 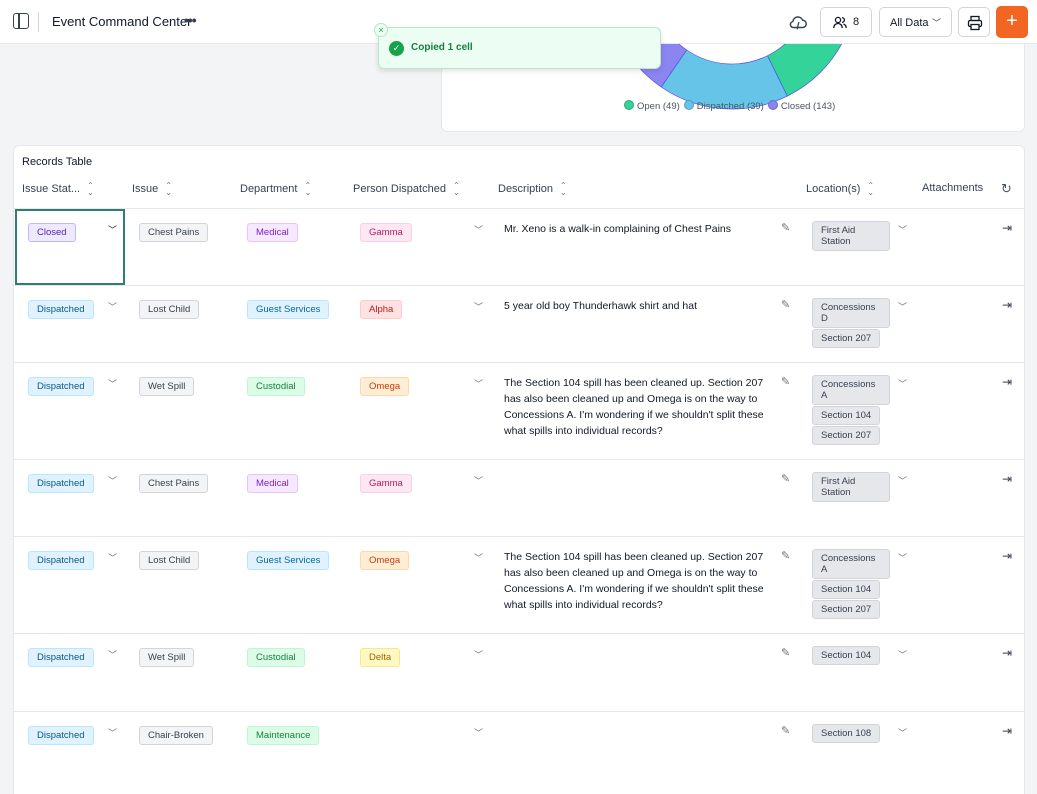 I want to click on table-title: Records Table, so click(x=57, y=162).